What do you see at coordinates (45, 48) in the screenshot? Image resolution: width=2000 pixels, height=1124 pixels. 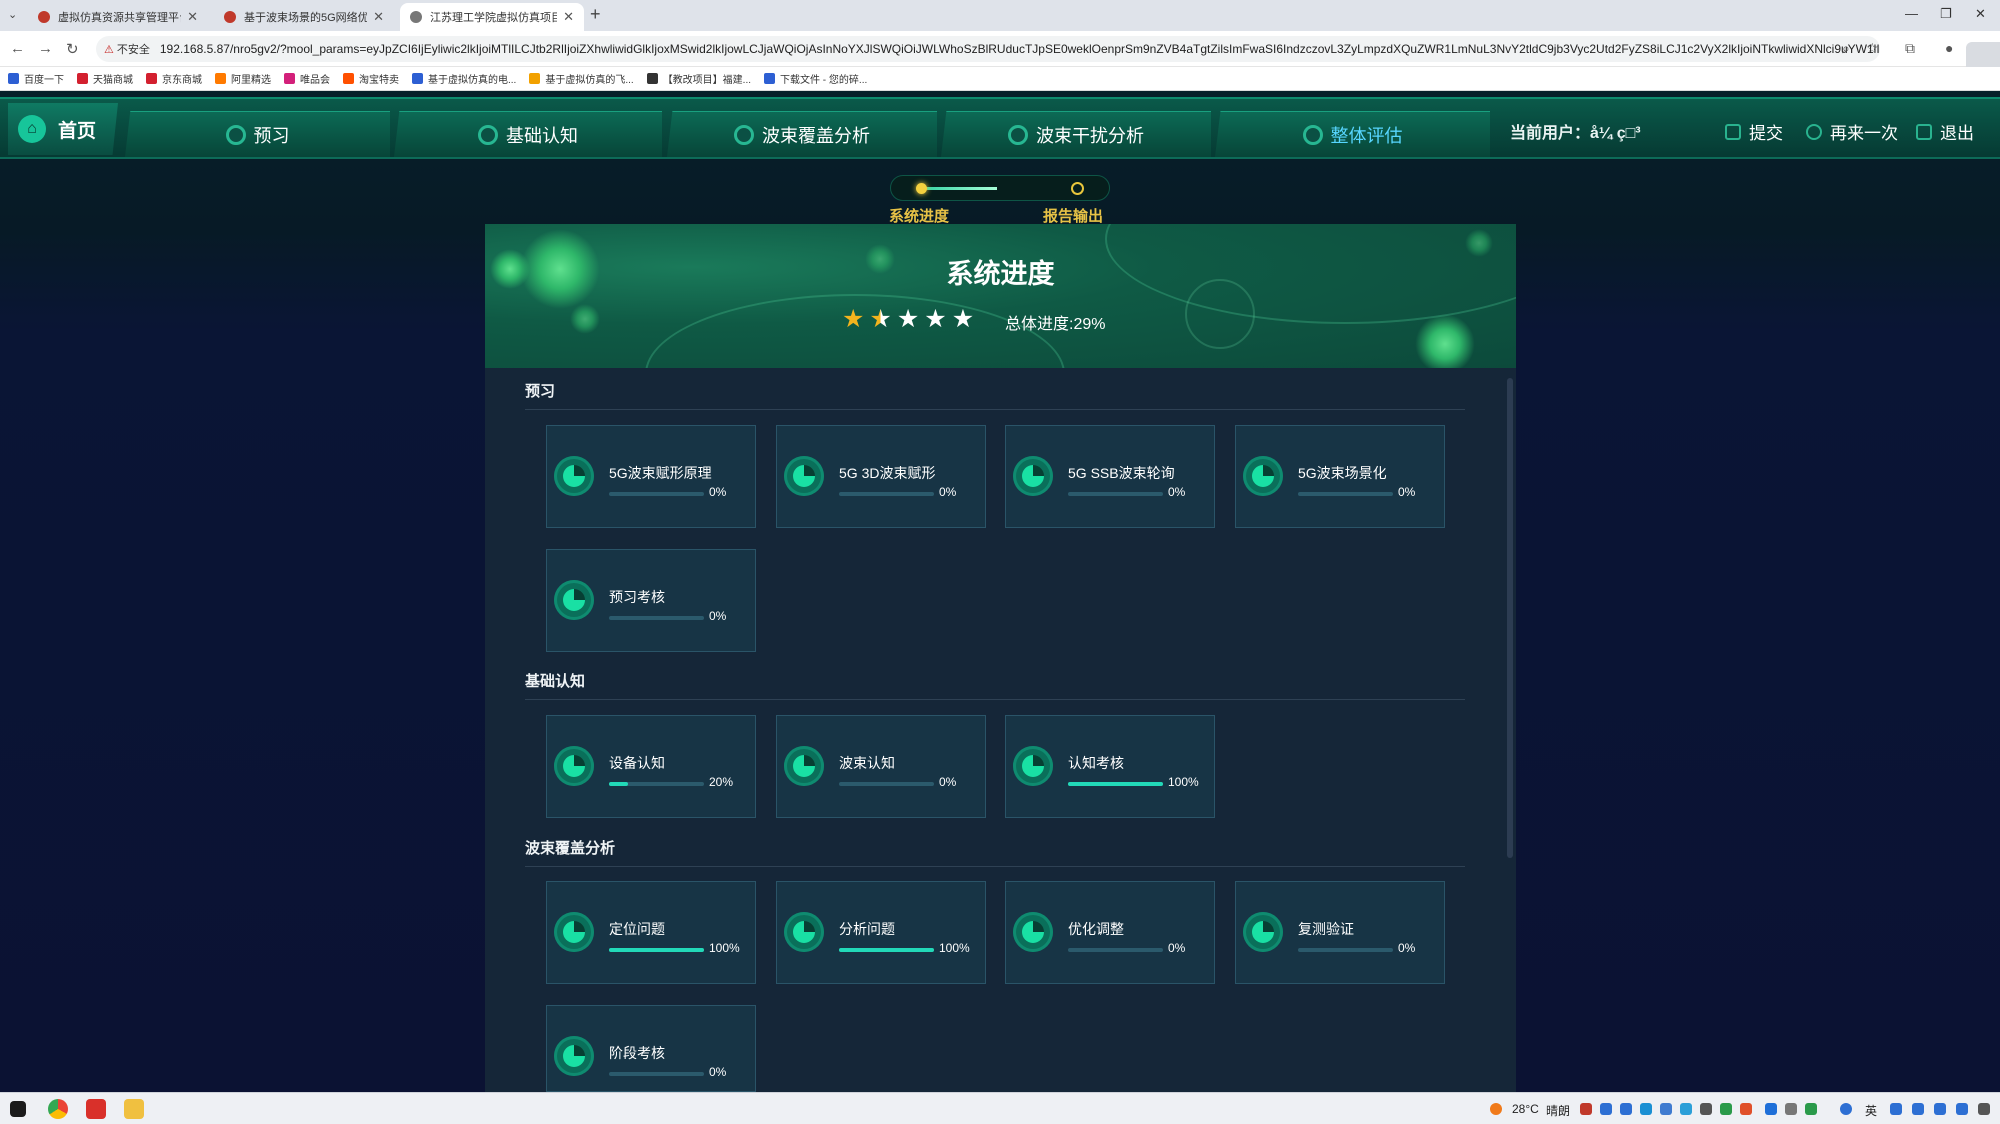 I see `forward-icon: →` at bounding box center [45, 48].